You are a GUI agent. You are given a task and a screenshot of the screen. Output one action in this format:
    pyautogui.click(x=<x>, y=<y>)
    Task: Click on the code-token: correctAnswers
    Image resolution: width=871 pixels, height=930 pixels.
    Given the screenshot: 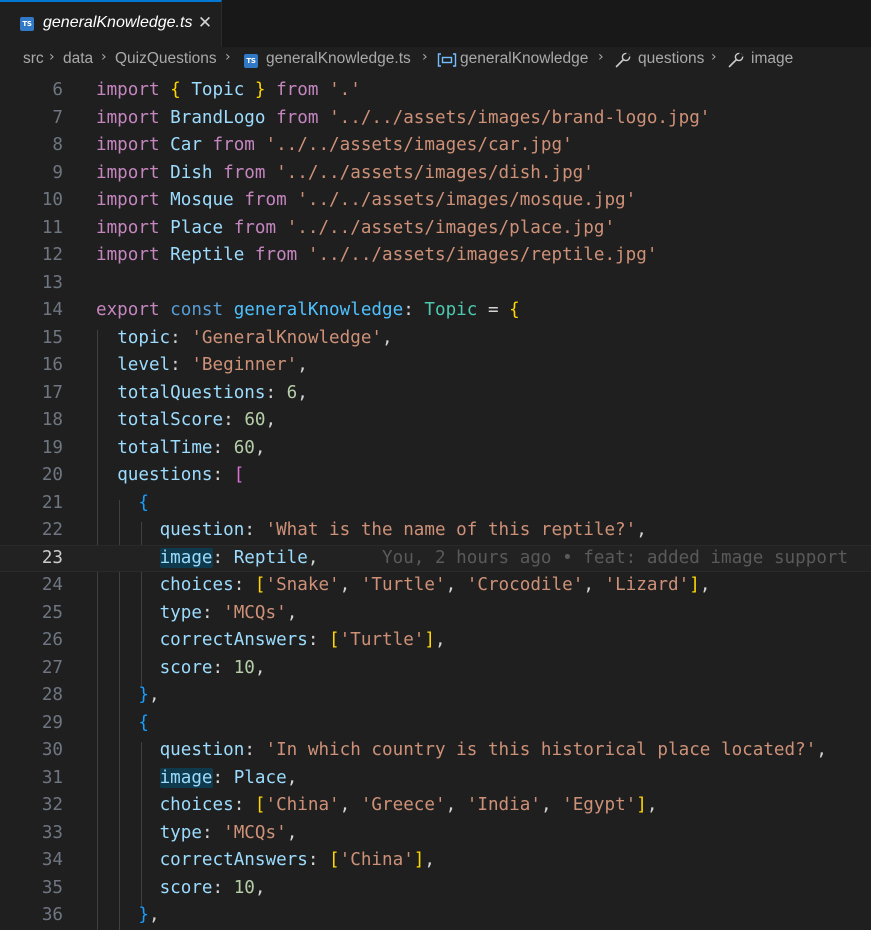 What is the action you would take?
    pyautogui.click(x=233, y=640)
    